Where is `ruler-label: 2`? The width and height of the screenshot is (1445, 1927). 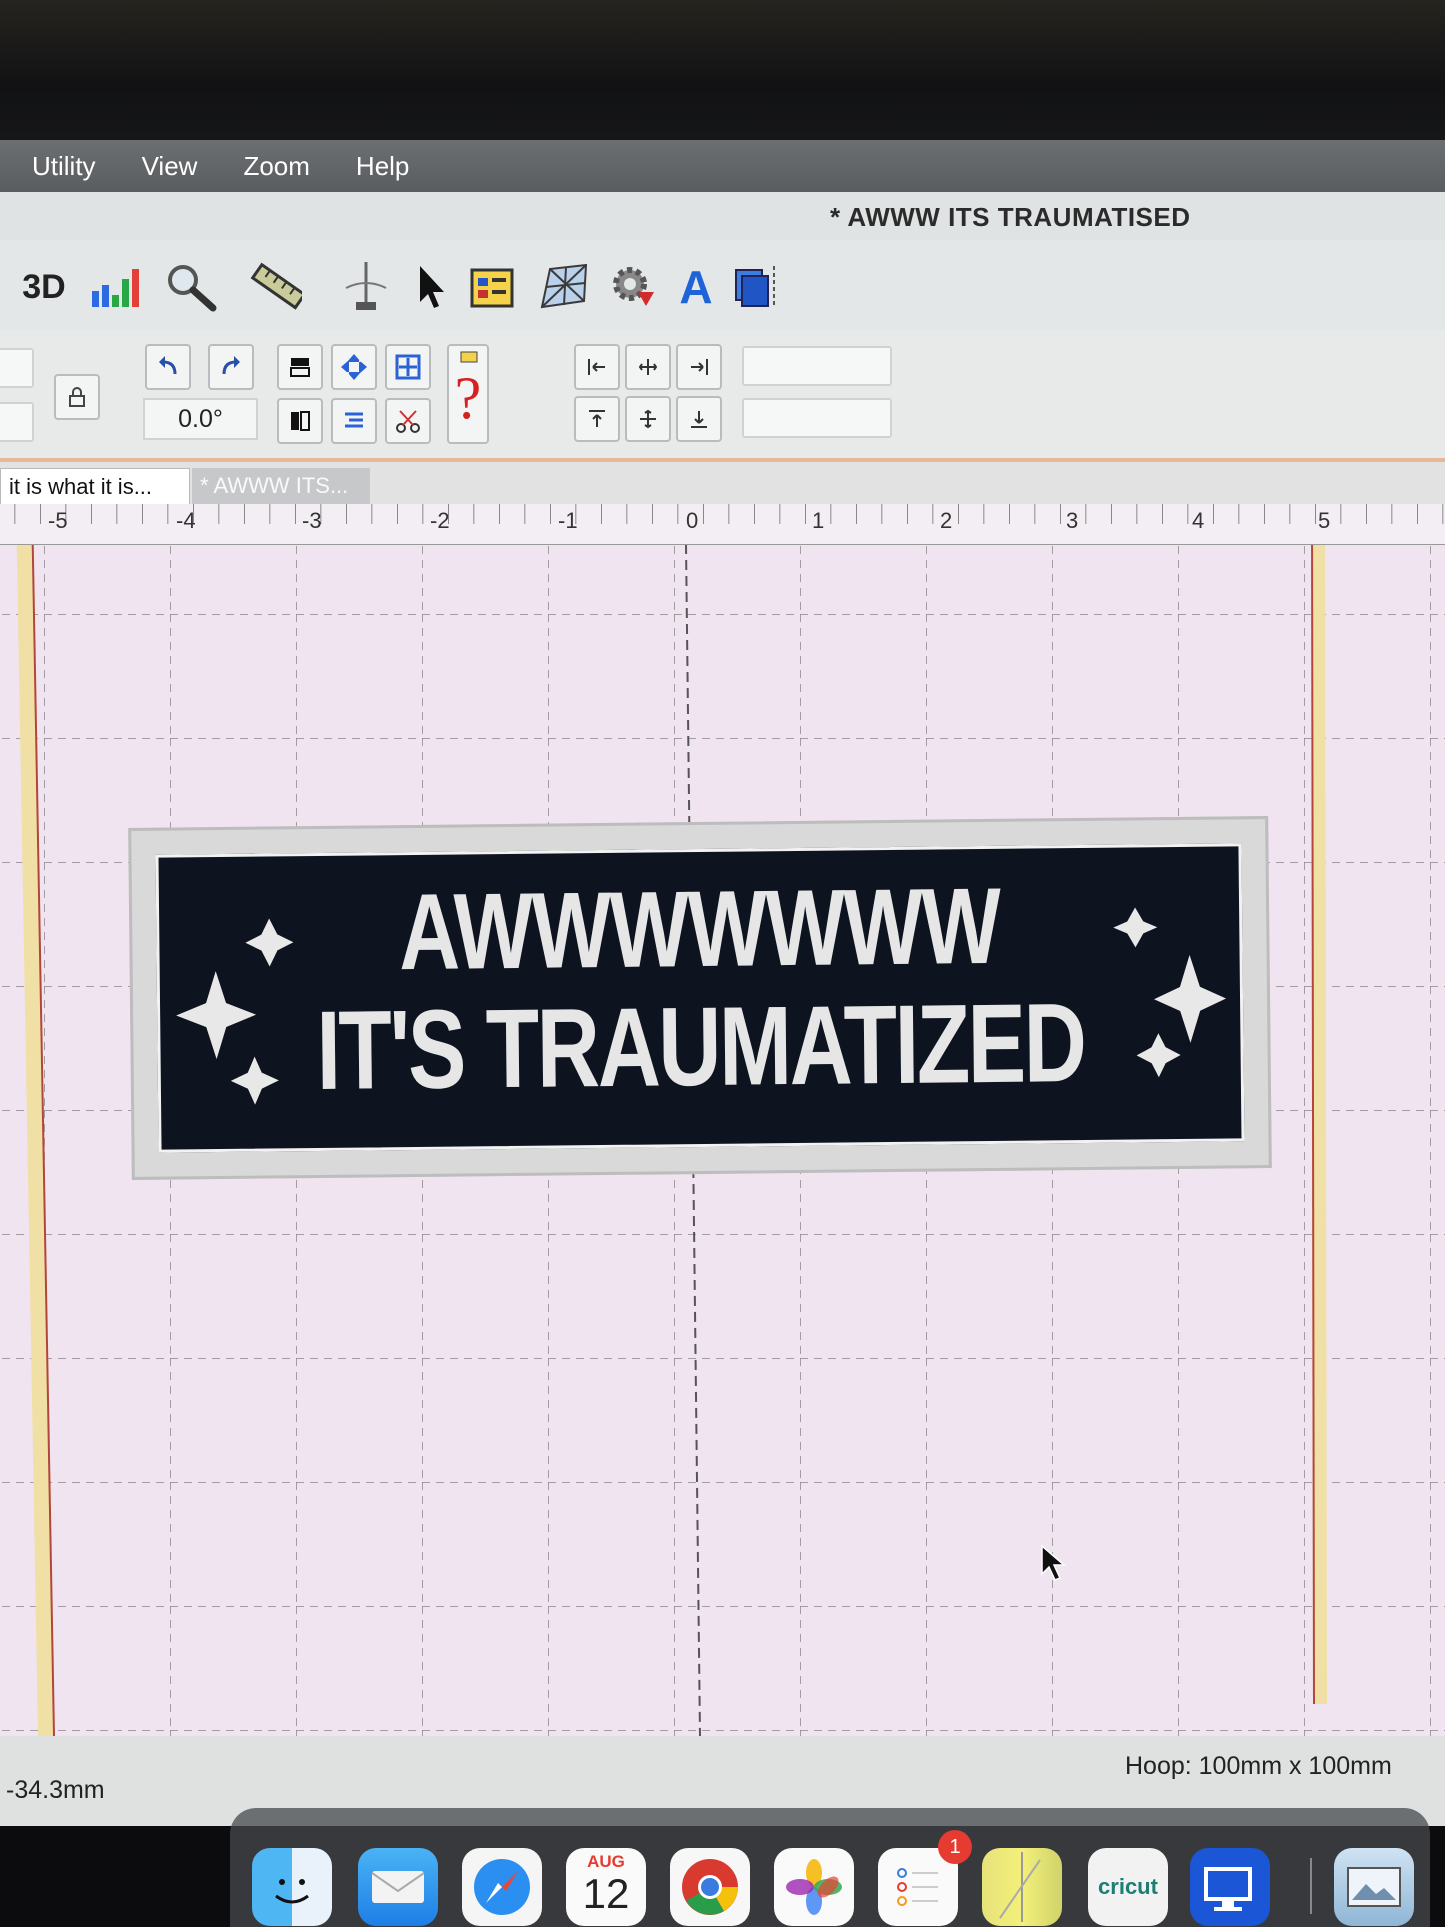
ruler-label: 2 is located at coordinates (946, 520).